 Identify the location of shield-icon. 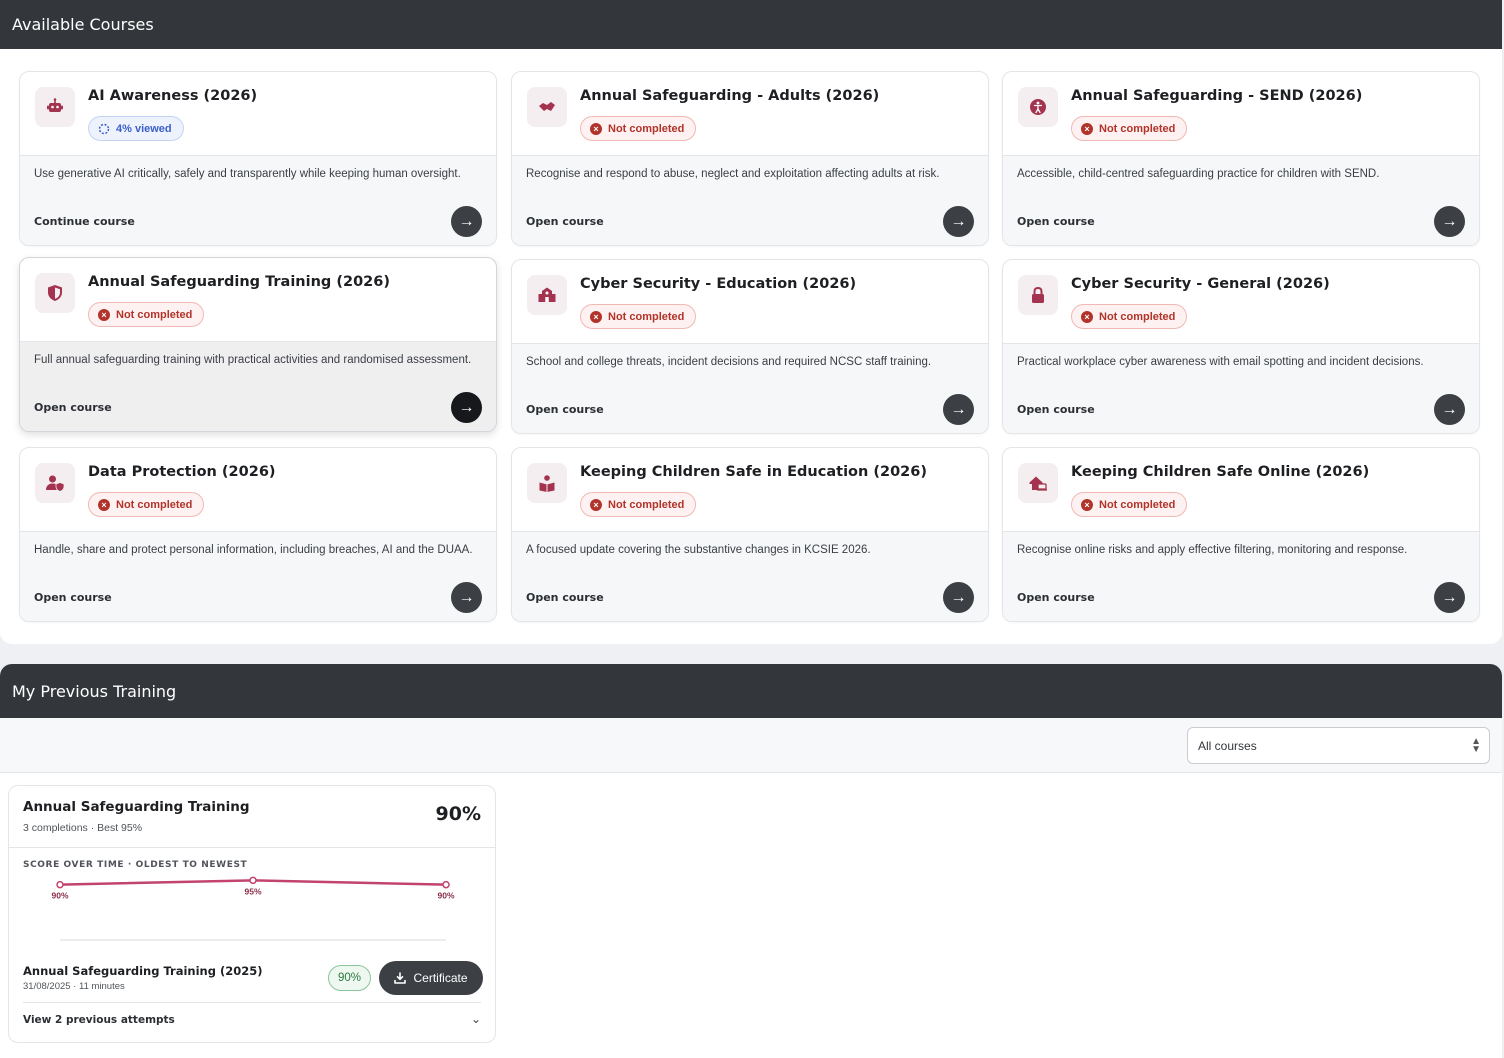
(55, 293).